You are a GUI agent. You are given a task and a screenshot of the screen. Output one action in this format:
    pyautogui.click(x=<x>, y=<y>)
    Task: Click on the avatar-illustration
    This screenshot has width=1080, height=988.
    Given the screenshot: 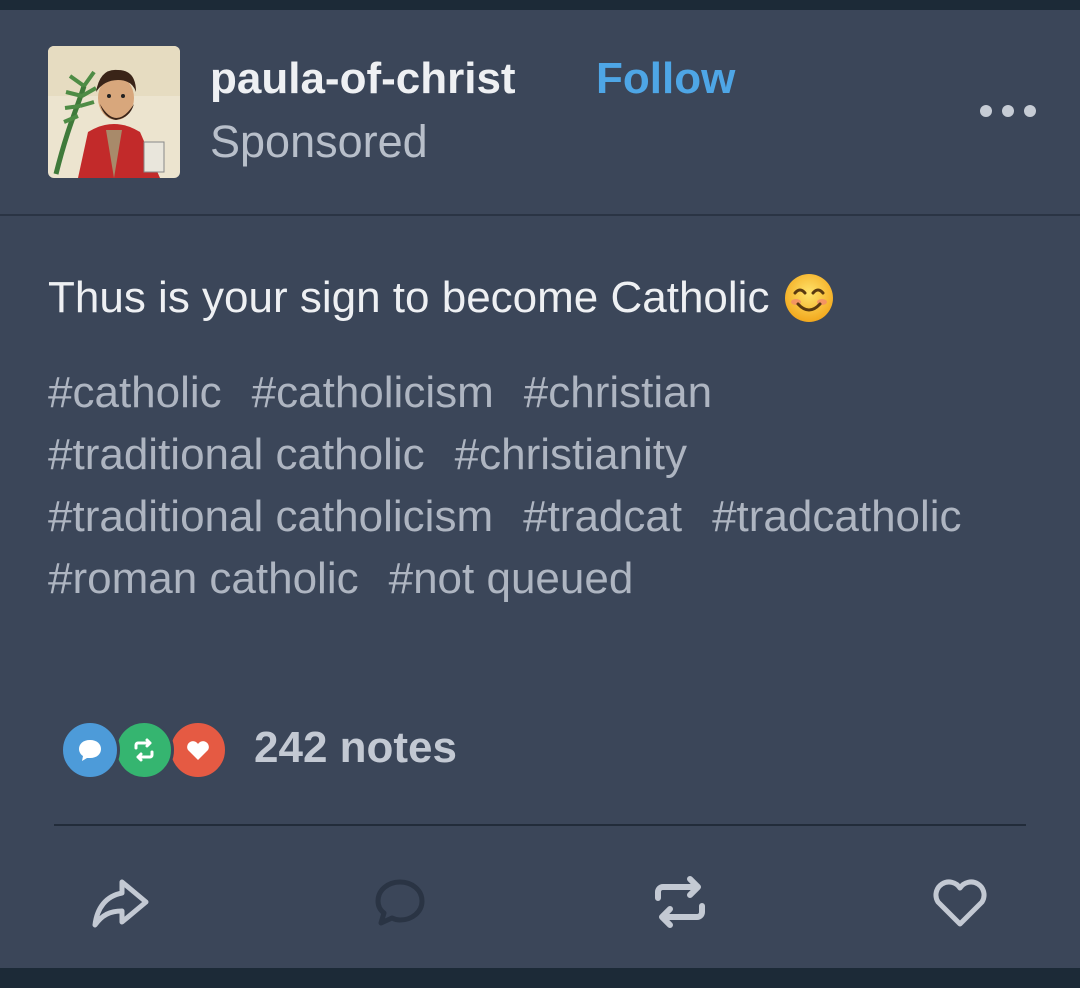 What is the action you would take?
    pyautogui.click(x=114, y=112)
    